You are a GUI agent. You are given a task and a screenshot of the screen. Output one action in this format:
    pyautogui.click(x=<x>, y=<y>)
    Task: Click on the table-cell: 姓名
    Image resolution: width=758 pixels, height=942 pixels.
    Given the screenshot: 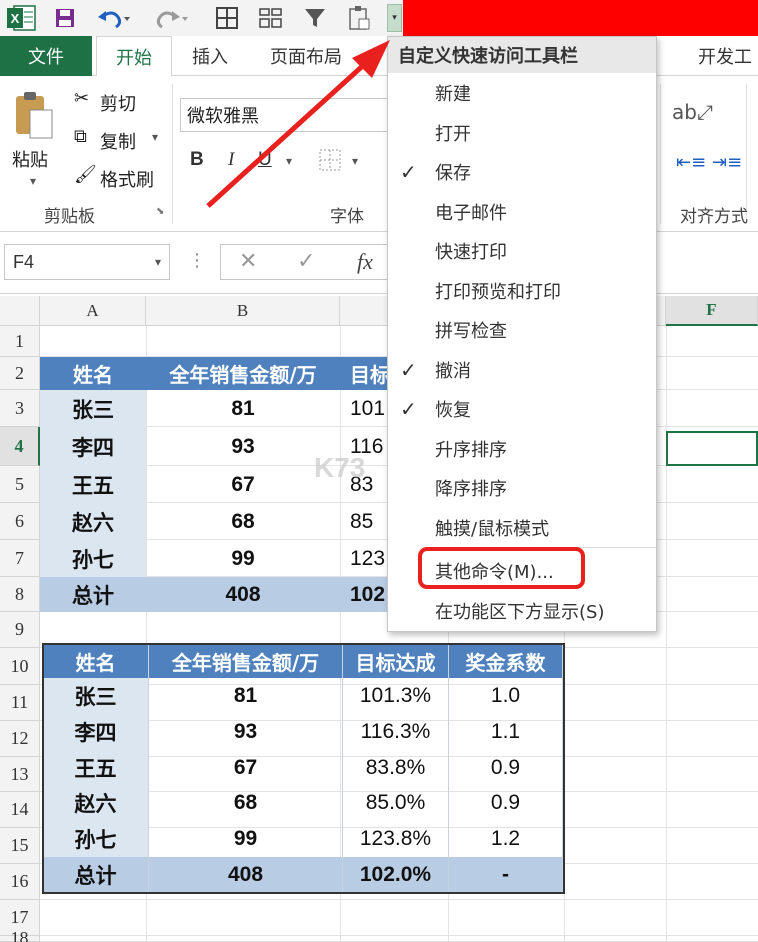 What is the action you would take?
    pyautogui.click(x=93, y=373)
    